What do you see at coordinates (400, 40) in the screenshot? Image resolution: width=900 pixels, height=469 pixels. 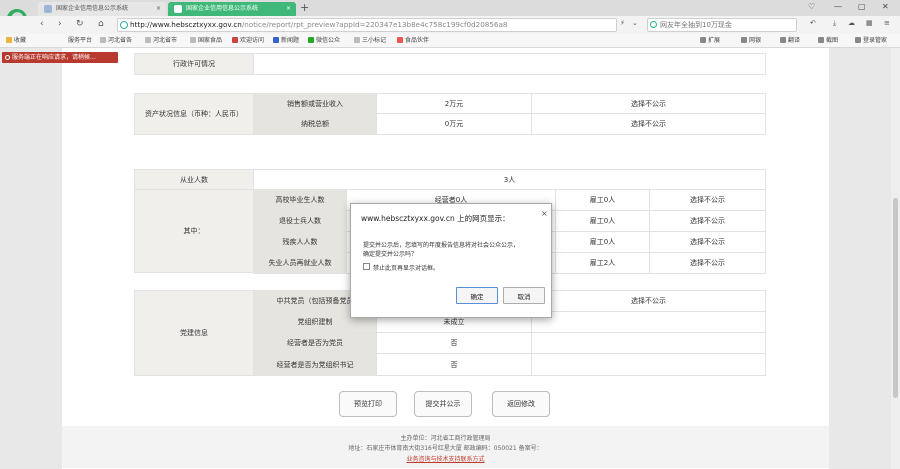 I see `site-icon` at bounding box center [400, 40].